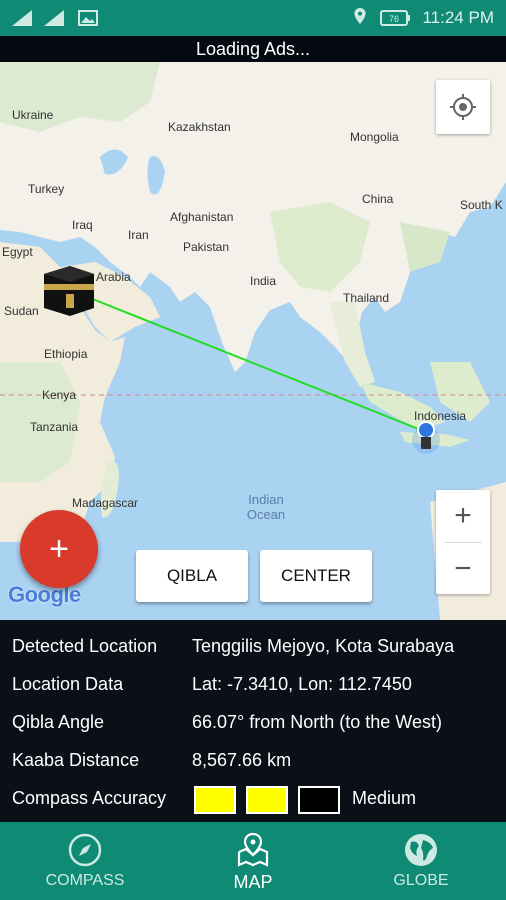  What do you see at coordinates (85, 646) in the screenshot?
I see `detected-location-label: Detected Location` at bounding box center [85, 646].